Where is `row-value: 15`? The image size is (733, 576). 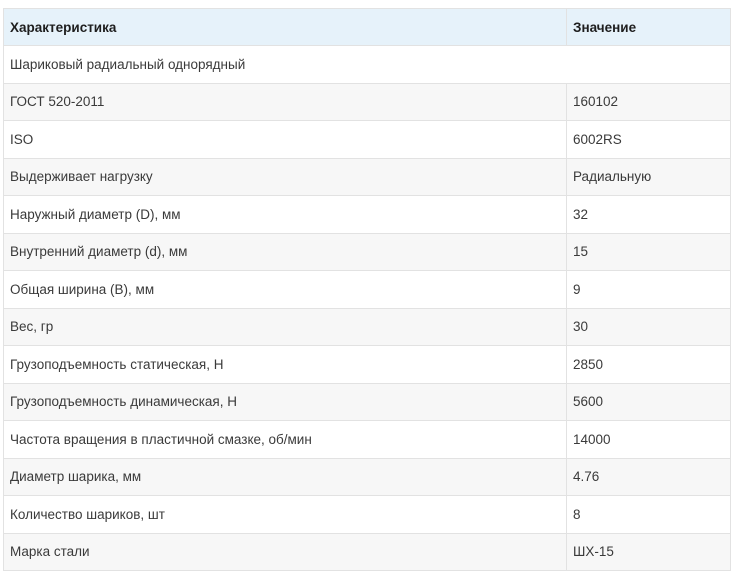 row-value: 15 is located at coordinates (648, 251).